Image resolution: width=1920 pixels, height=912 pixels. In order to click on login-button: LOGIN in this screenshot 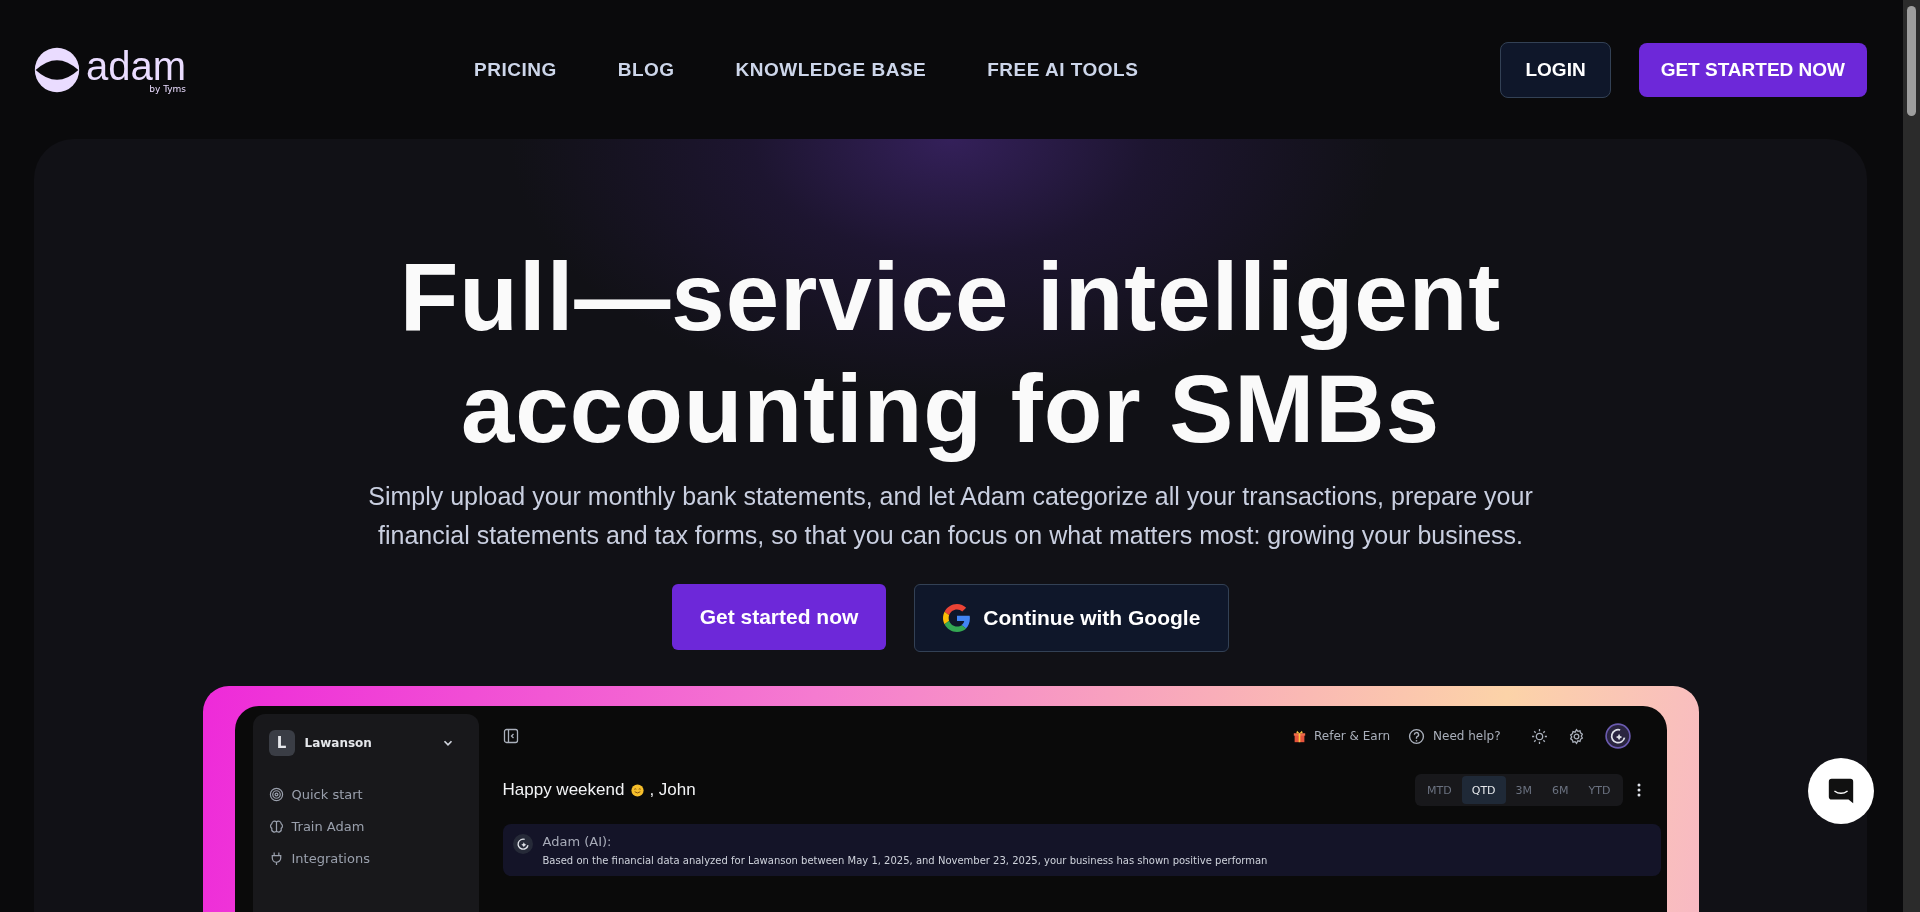, I will do `click(1555, 69)`.